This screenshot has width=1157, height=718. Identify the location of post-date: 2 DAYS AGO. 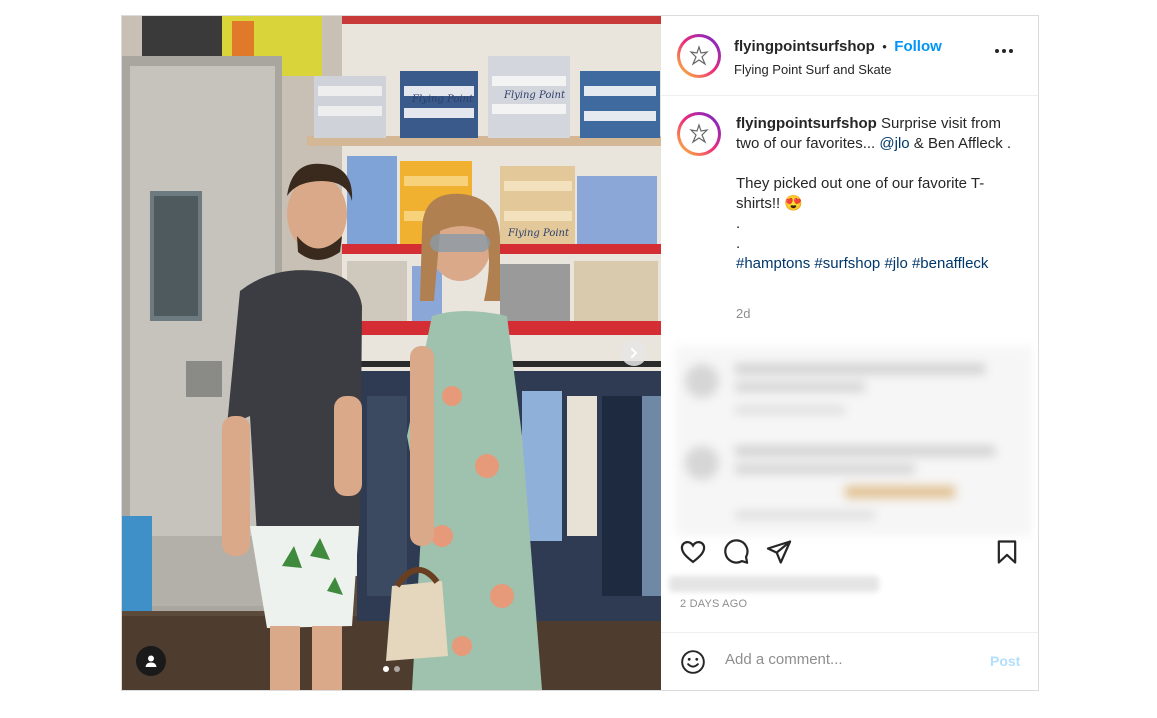
(713, 604).